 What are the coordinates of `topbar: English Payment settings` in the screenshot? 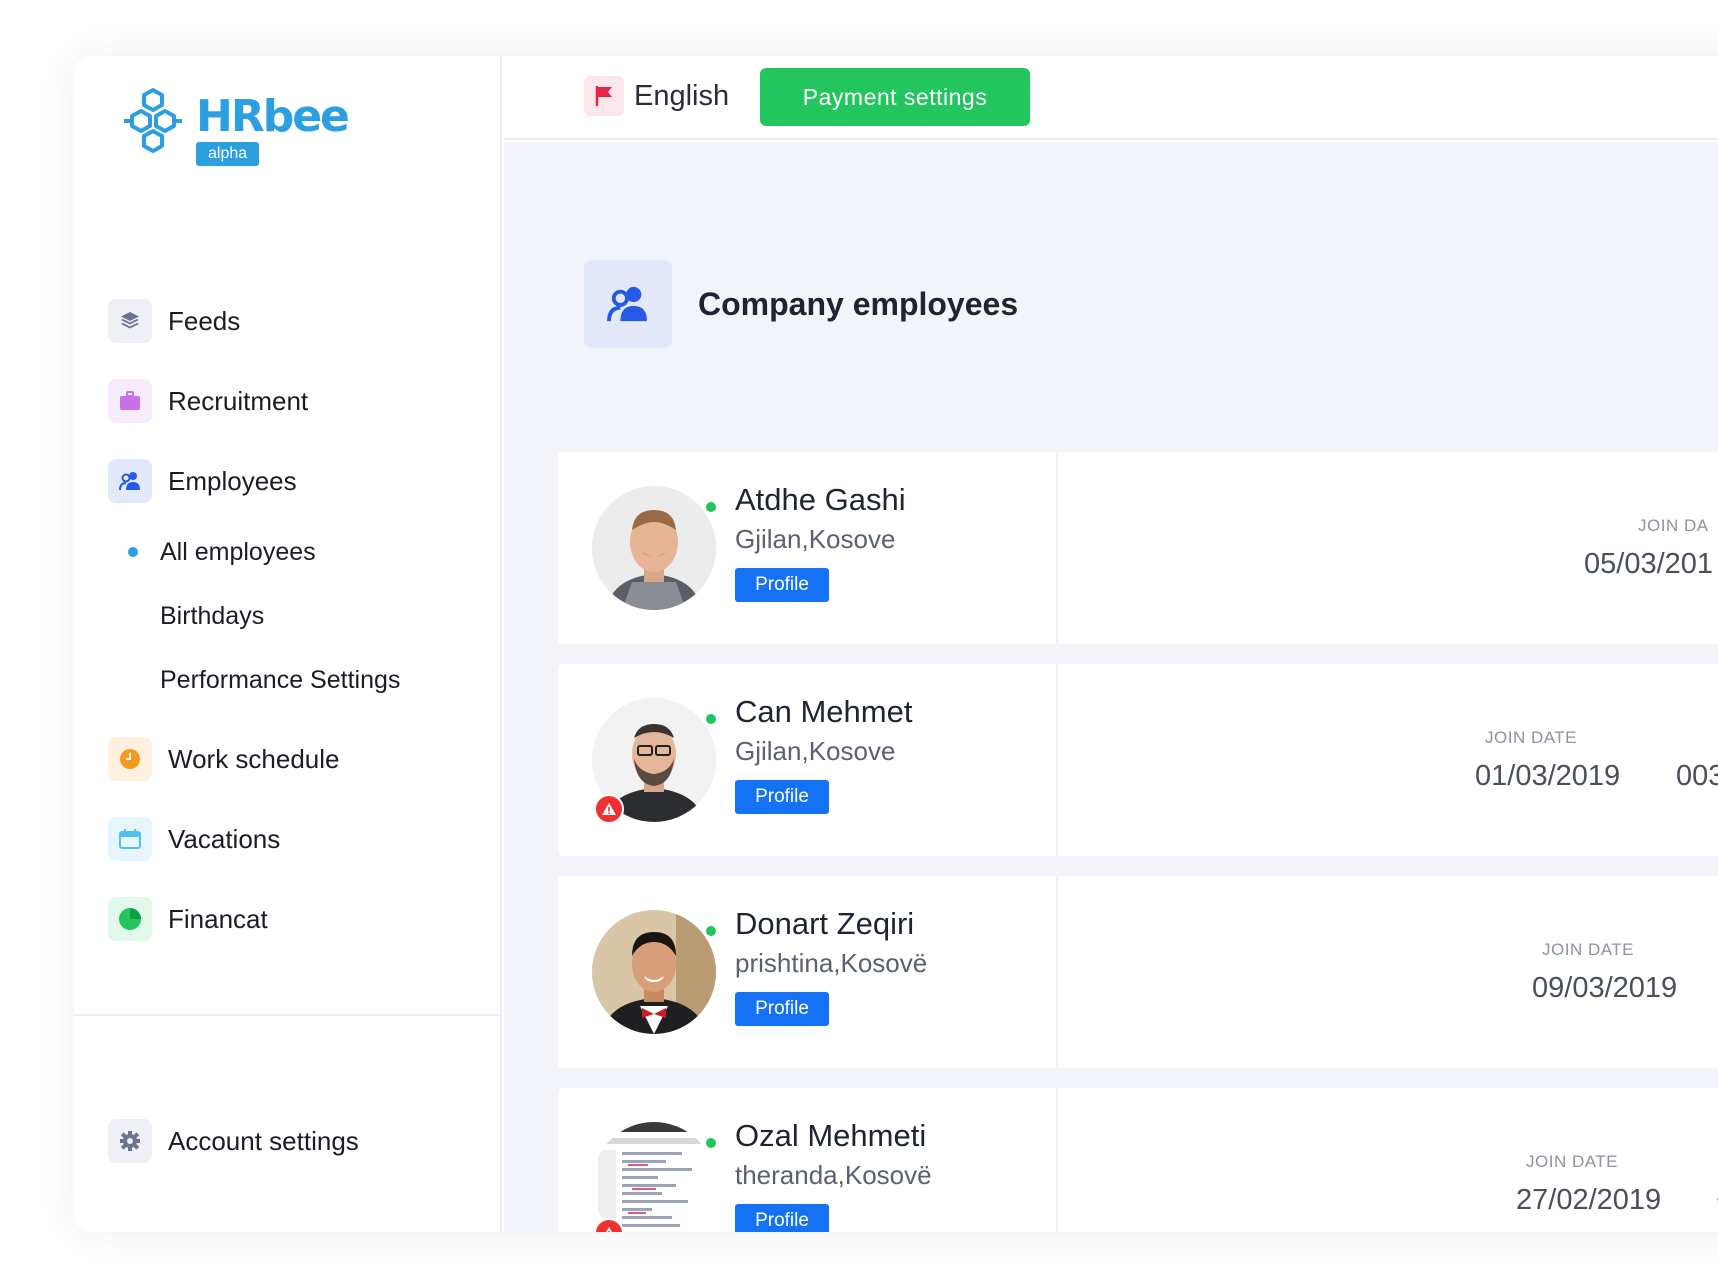 It's located at (1111, 98).